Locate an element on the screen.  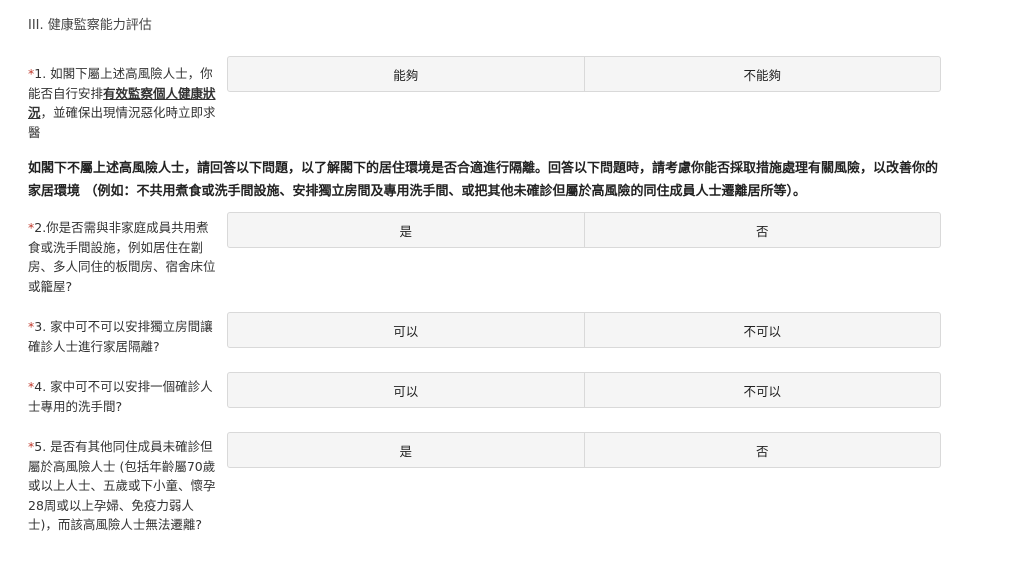
section-title: III. 健康監察能力評估 is located at coordinates (90, 25).